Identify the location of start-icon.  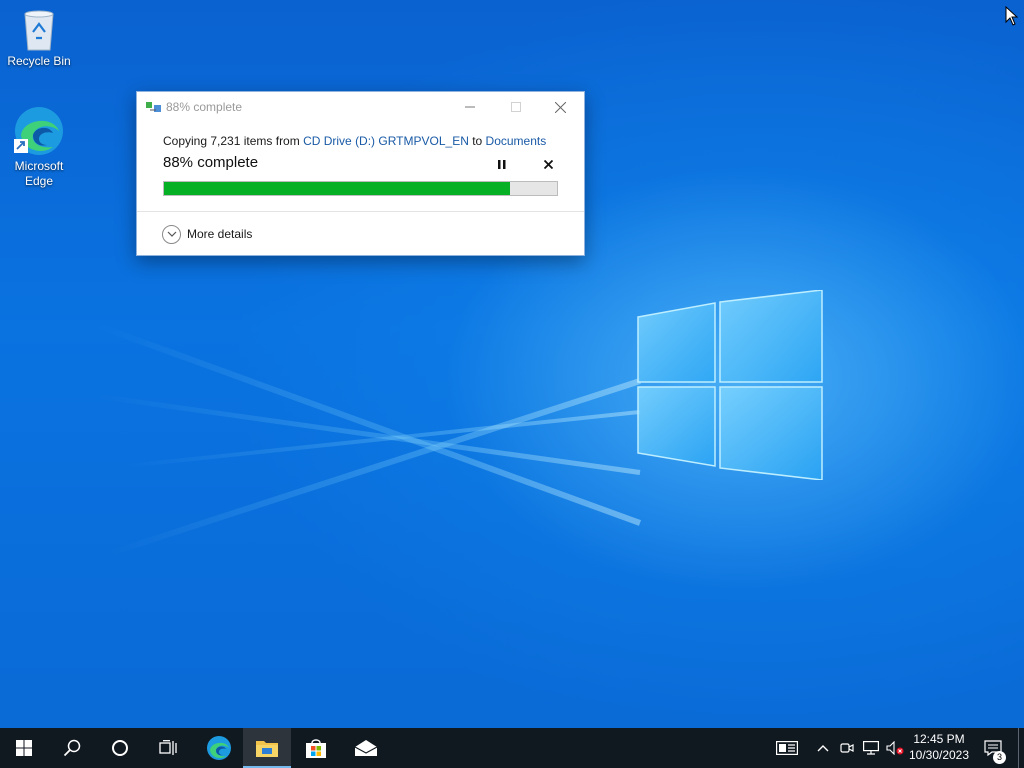
(24, 748).